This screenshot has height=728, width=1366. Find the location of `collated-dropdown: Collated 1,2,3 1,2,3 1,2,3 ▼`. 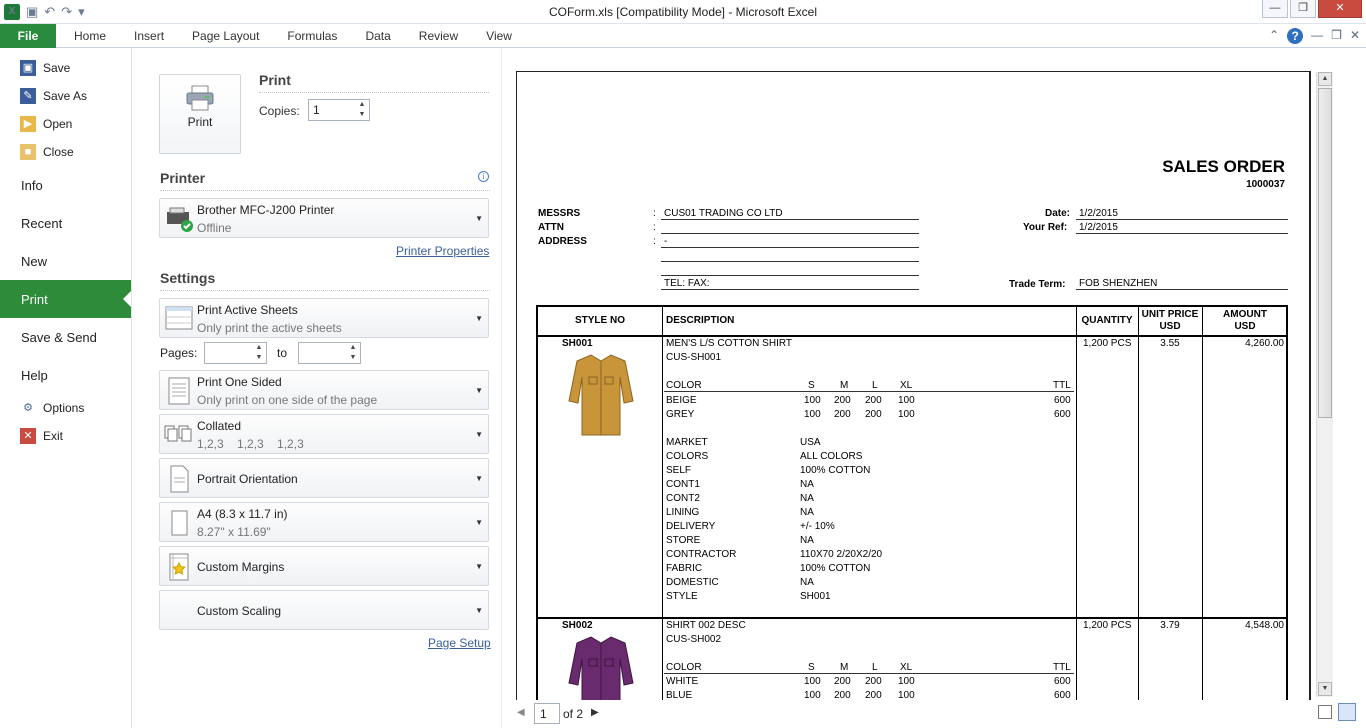

collated-dropdown: Collated 1,2,3 1,2,3 1,2,3 ▼ is located at coordinates (324, 434).